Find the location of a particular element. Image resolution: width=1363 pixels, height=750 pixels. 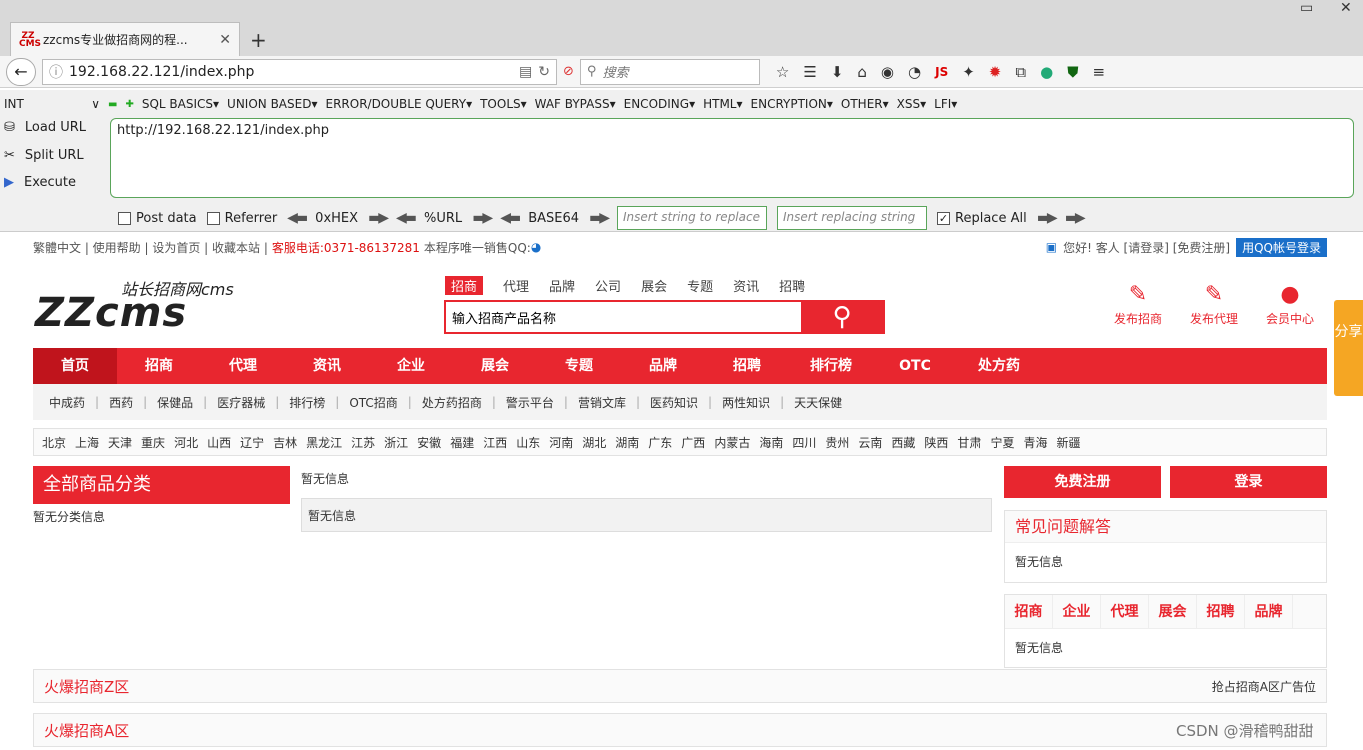

plus-icon: ✚ is located at coordinates (129, 104).